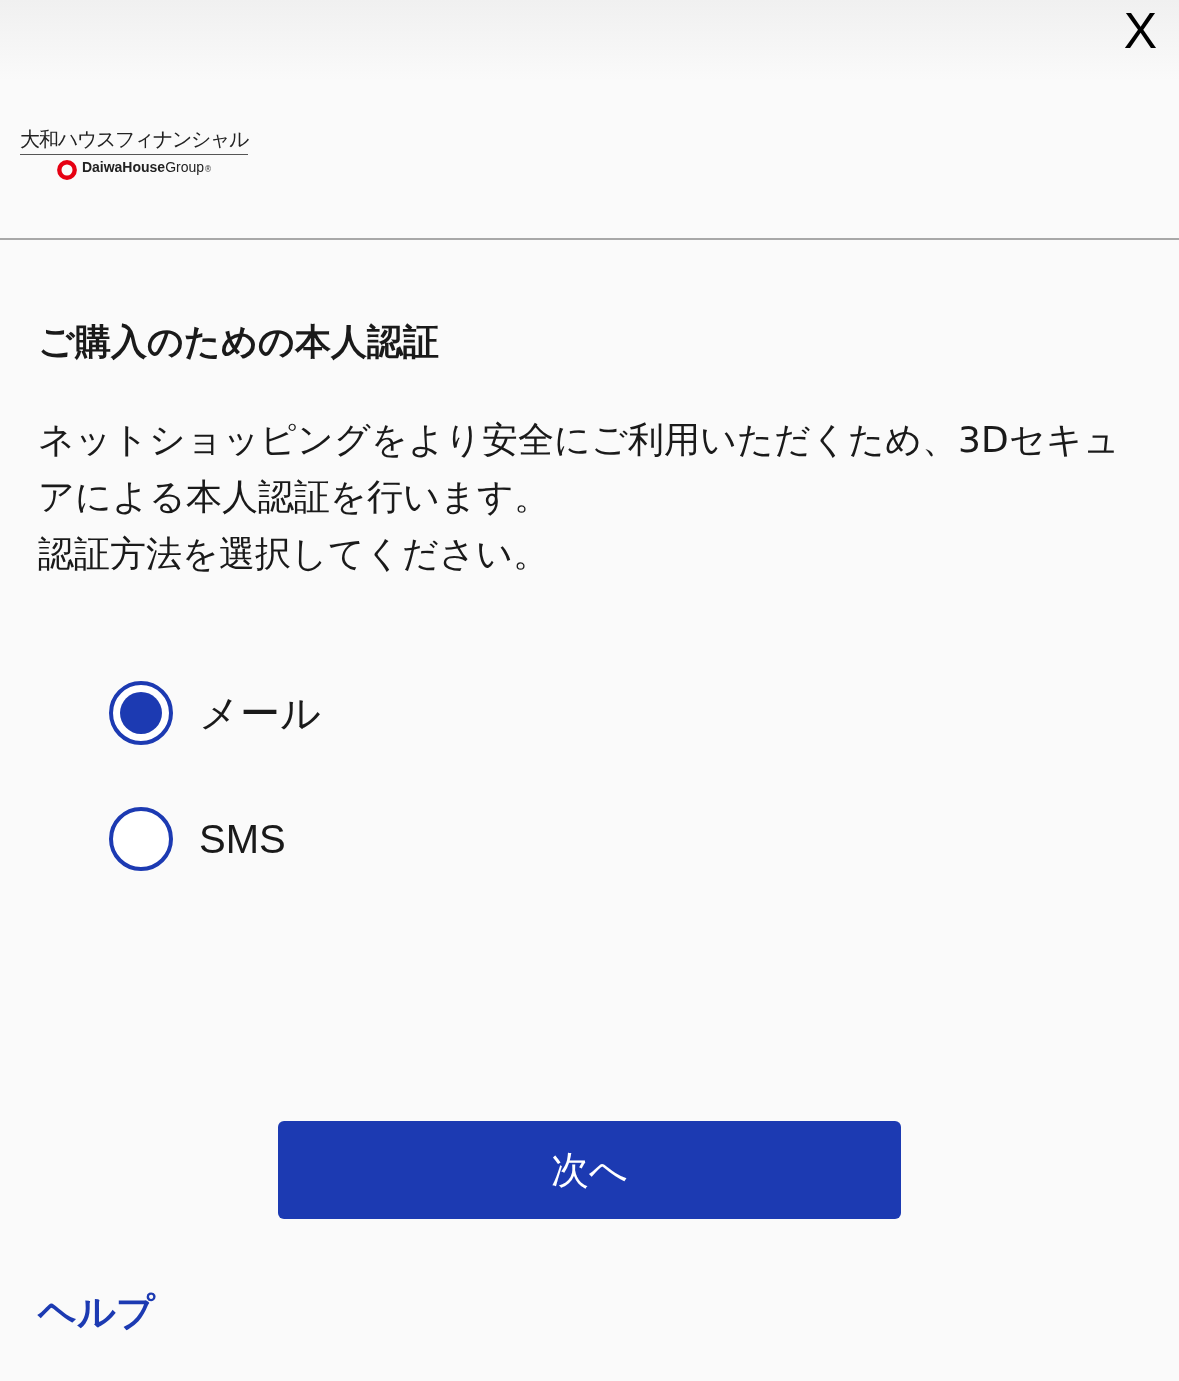 The image size is (1179, 1381). I want to click on close-button: X, so click(1151, 28).